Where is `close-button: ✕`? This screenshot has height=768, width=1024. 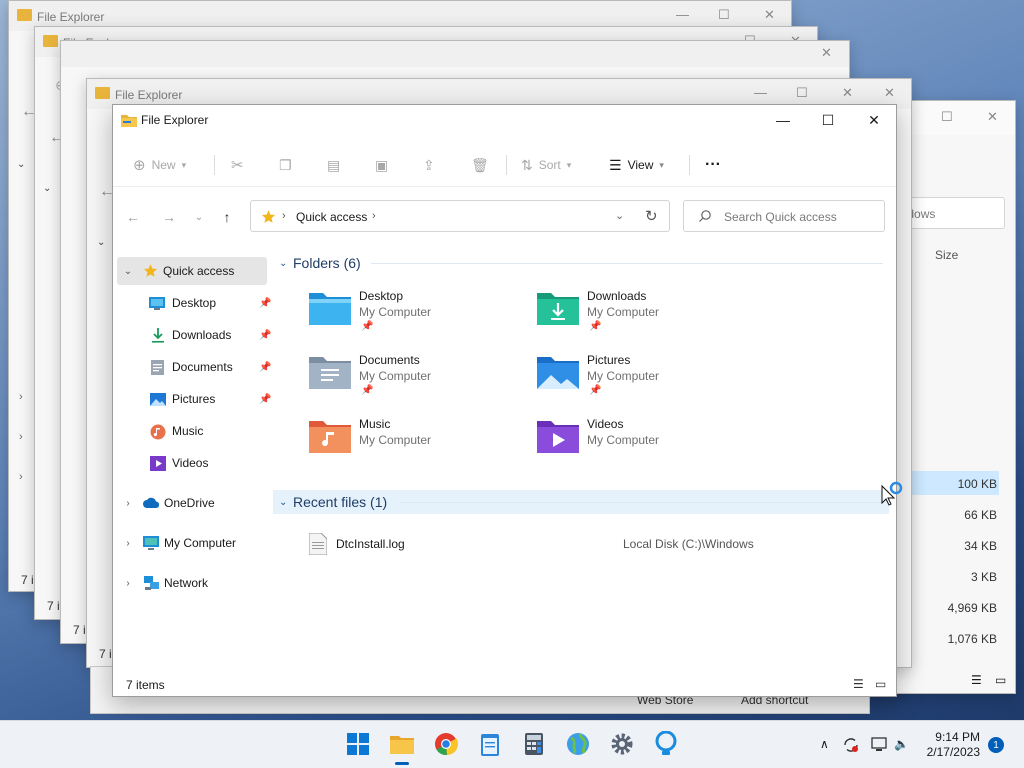 close-button: ✕ is located at coordinates (874, 120).